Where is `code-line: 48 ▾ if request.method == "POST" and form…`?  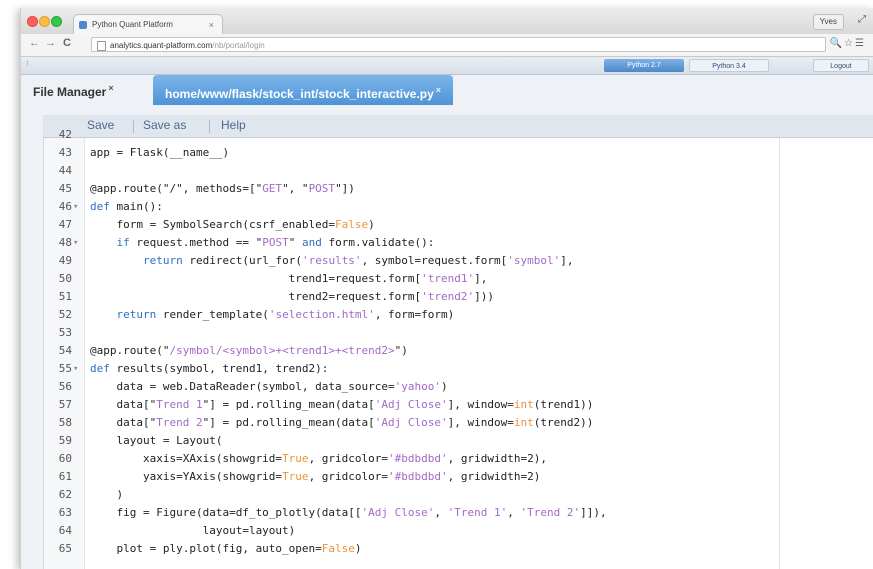 code-line: 48 ▾ if request.method == "POST" and form… is located at coordinates (458, 243).